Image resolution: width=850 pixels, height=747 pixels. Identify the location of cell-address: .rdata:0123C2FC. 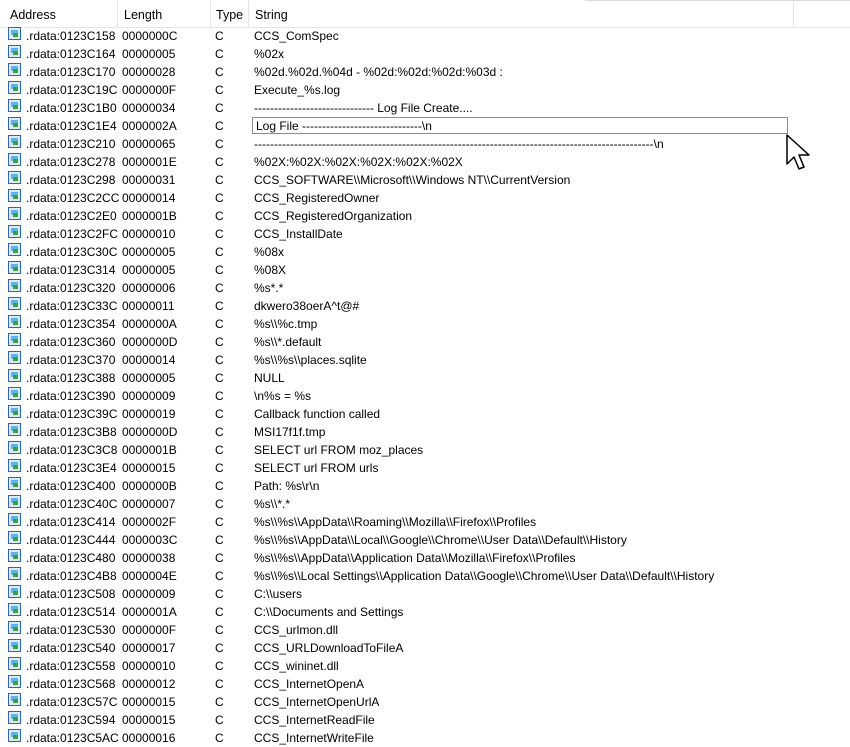
(72, 234).